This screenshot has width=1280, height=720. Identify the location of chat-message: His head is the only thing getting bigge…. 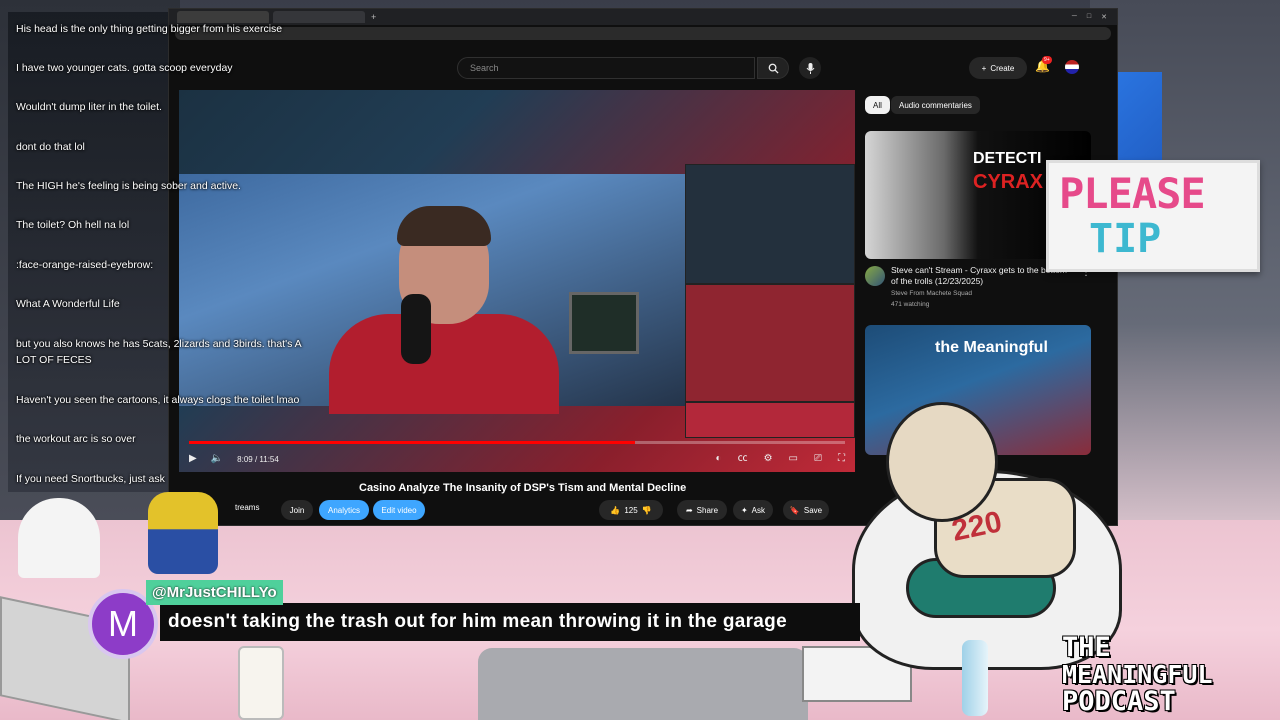
(177, 30).